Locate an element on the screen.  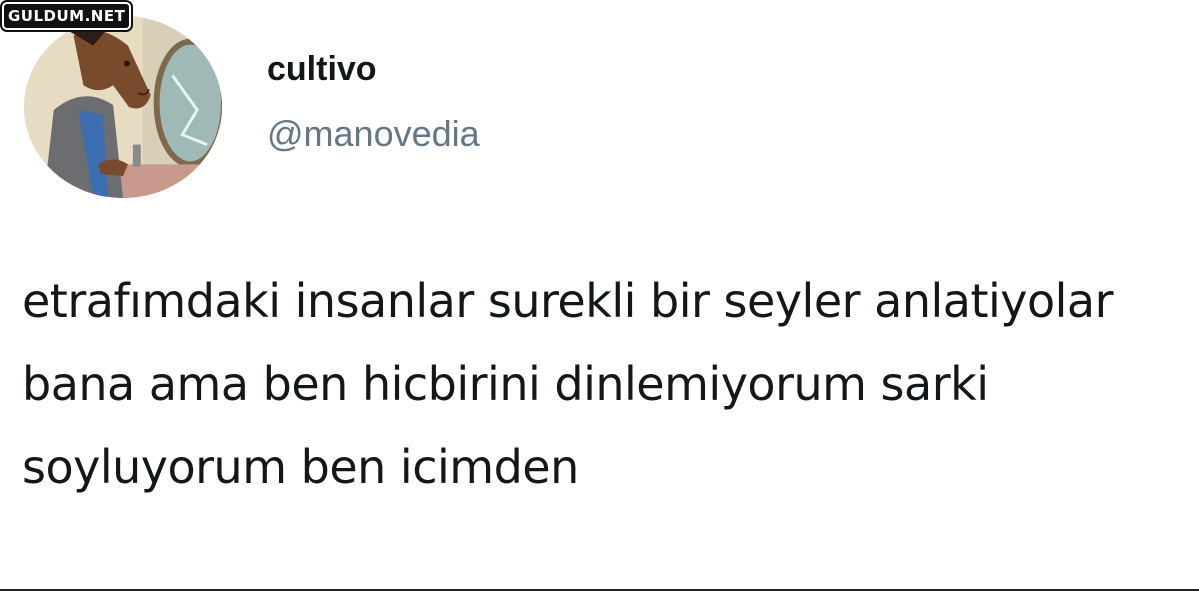
user-handle: @manovedia is located at coordinates (373, 134).